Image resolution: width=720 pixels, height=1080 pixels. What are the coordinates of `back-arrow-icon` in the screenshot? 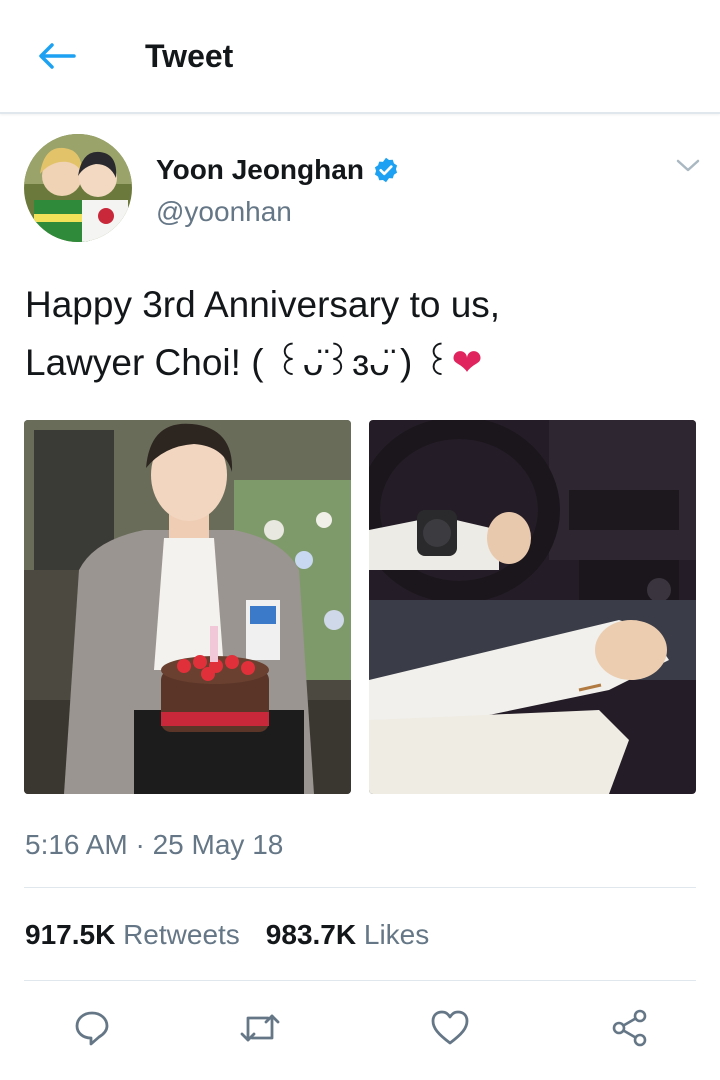 It's located at (57, 56).